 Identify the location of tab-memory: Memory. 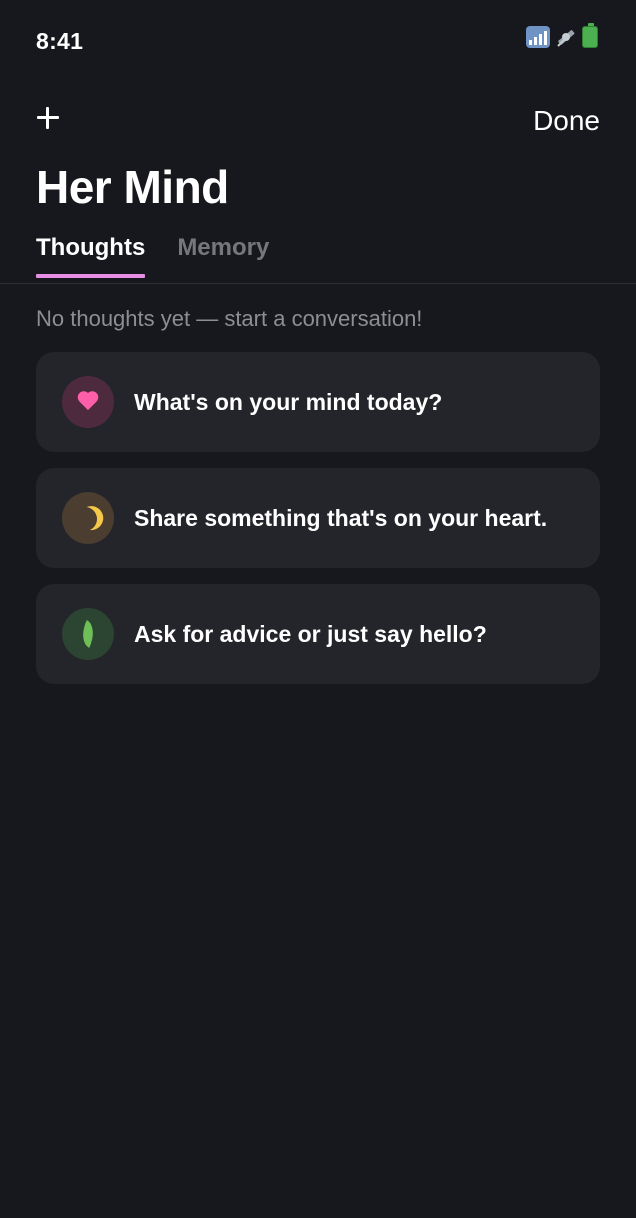
(223, 256).